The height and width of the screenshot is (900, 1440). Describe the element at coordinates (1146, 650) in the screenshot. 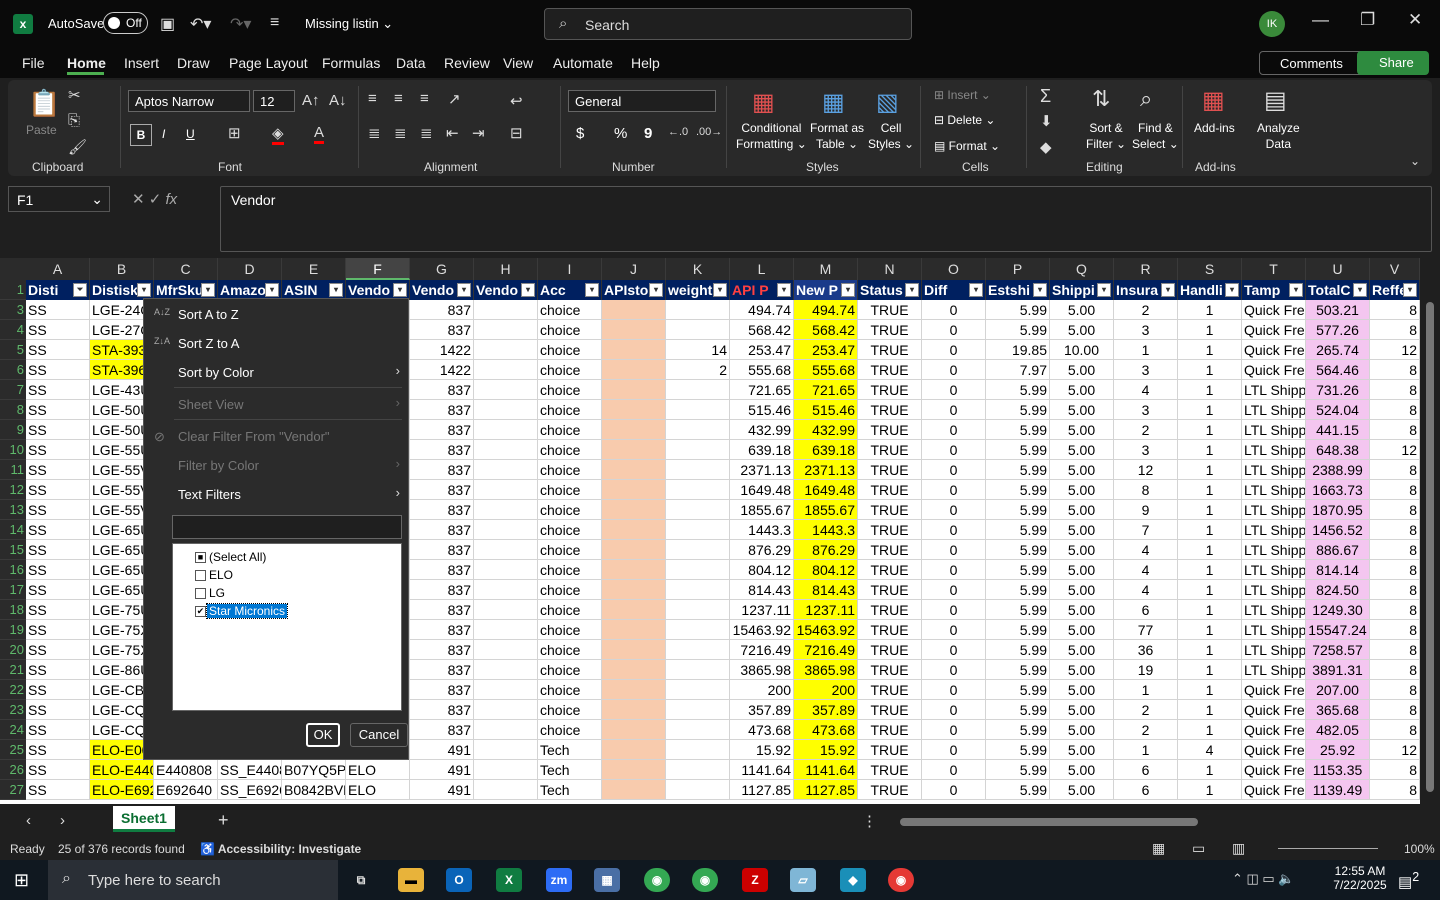

I see `table-cell: 36` at that location.